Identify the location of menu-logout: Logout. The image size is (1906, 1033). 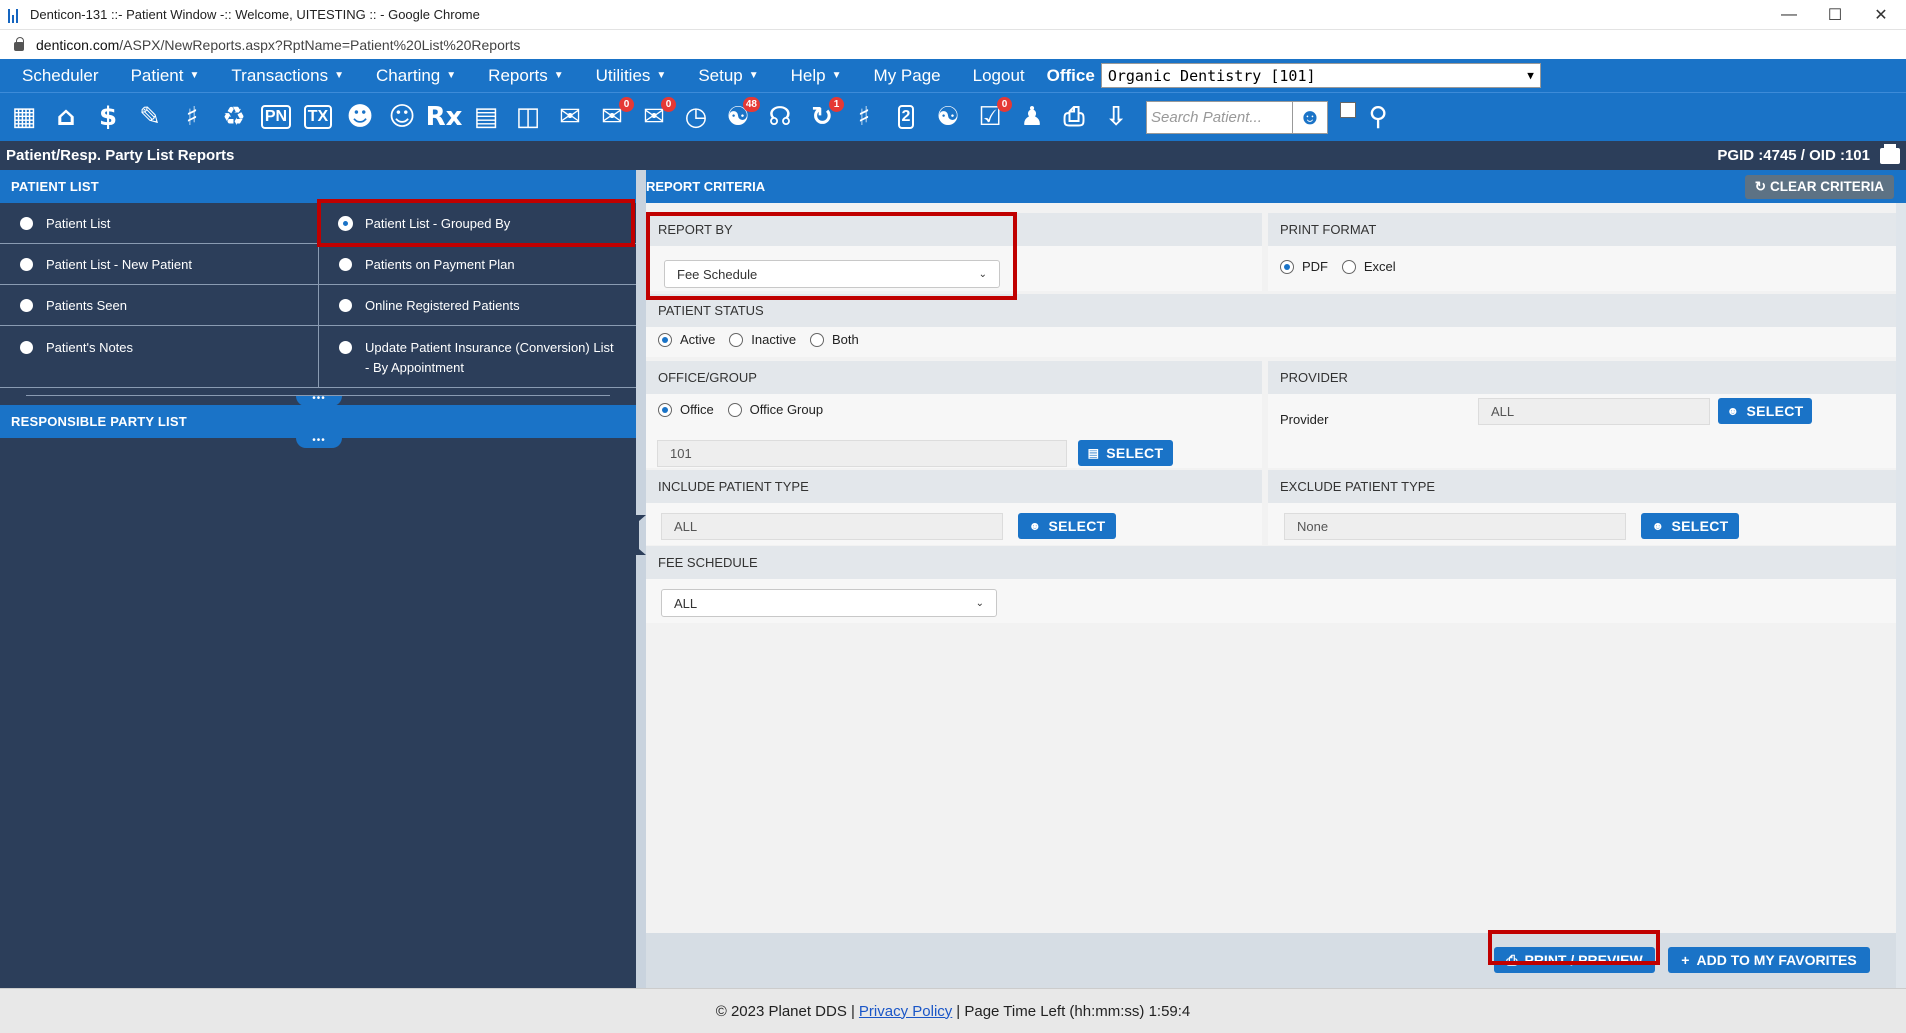
(999, 76).